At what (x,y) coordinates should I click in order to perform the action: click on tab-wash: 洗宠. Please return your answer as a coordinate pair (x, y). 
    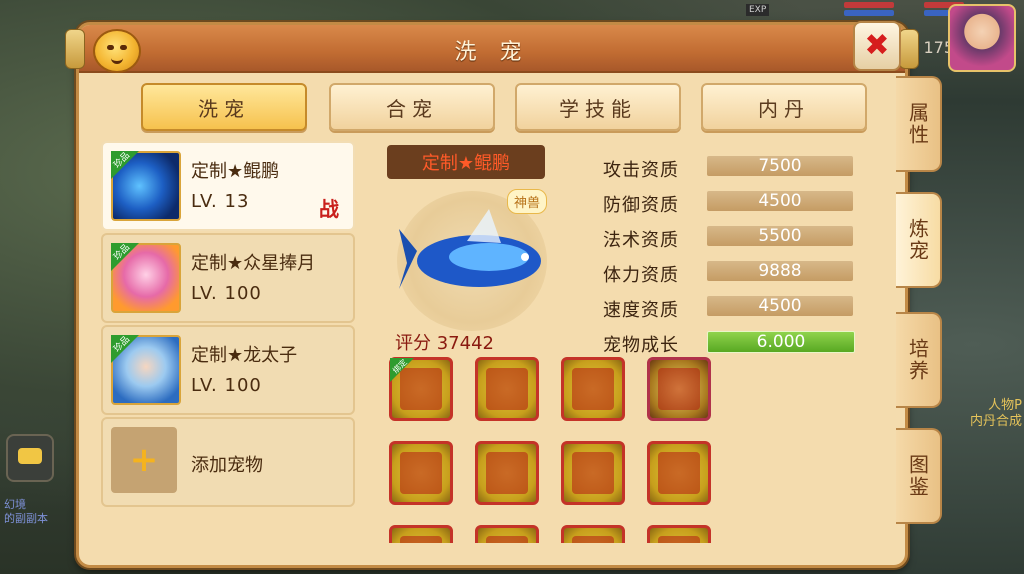
    Looking at the image, I should click on (224, 107).